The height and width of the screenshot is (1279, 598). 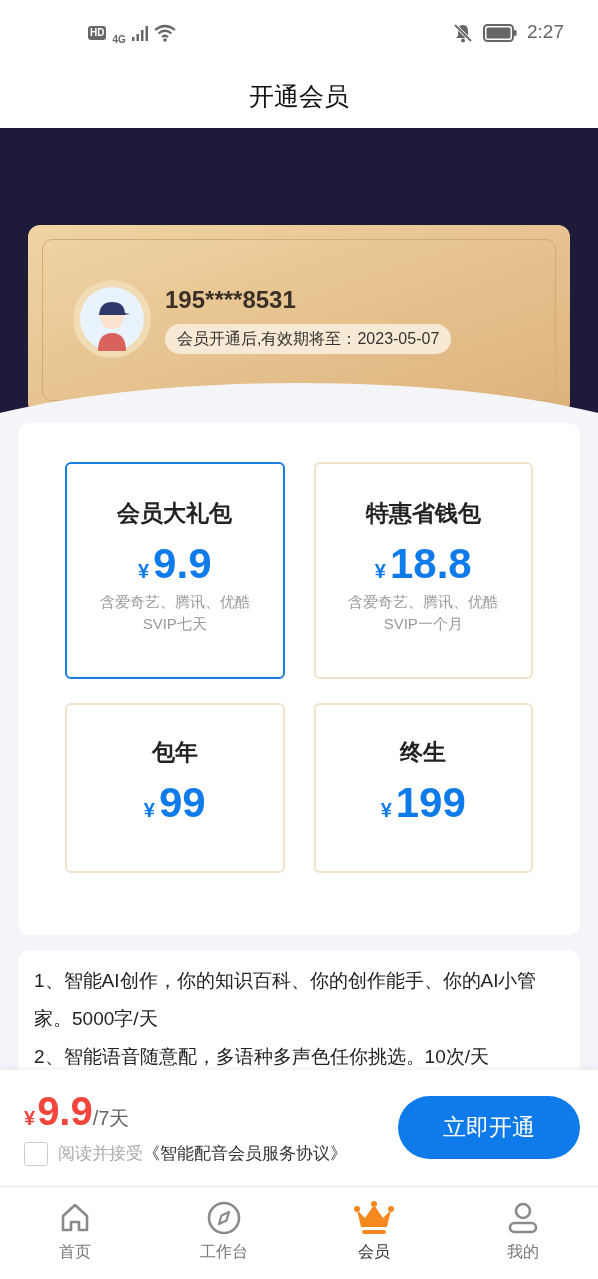 I want to click on plan-name: 会员大礼包, so click(x=175, y=513).